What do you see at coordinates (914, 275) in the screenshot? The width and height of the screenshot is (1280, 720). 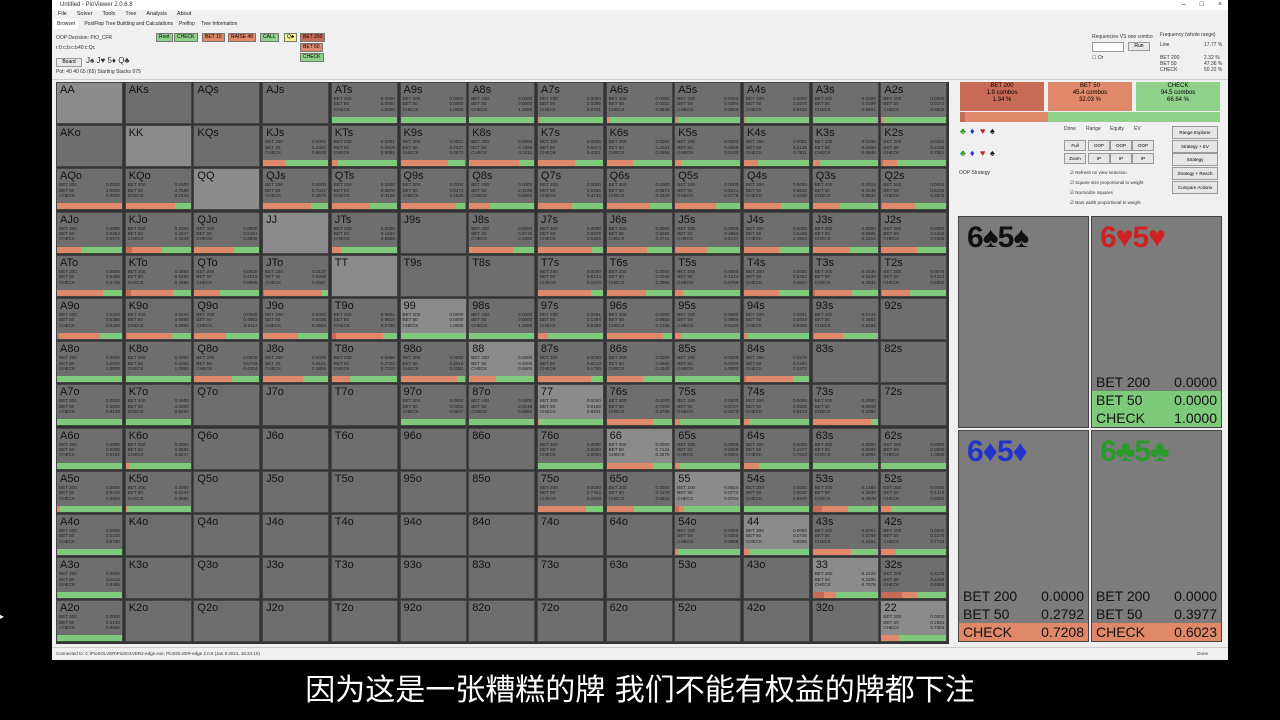 I see `hand-cell-T2s: T2s BET 200 0.0076 BET 50 0.4324 CHECK 0.5600` at bounding box center [914, 275].